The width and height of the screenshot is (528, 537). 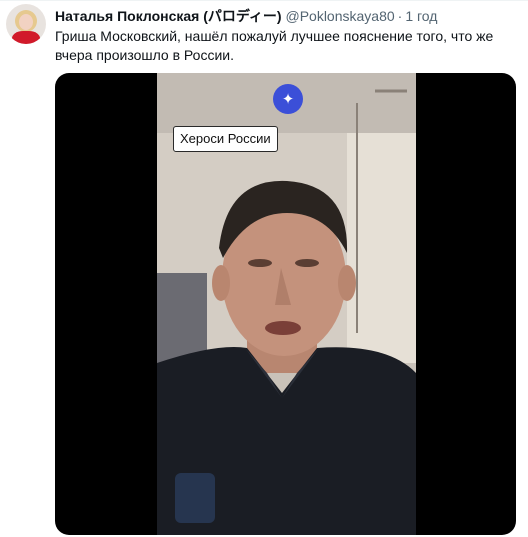 What do you see at coordinates (168, 16) in the screenshot?
I see `display-name: Наталья Поклонская (パロディー)` at bounding box center [168, 16].